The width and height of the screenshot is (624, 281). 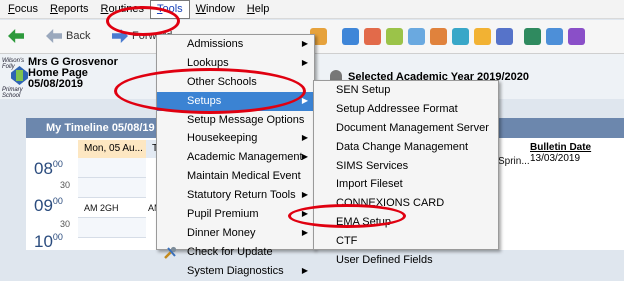 I want to click on bulletin-panel: Bulletin Date 13/03/2019, so click(x=560, y=153).